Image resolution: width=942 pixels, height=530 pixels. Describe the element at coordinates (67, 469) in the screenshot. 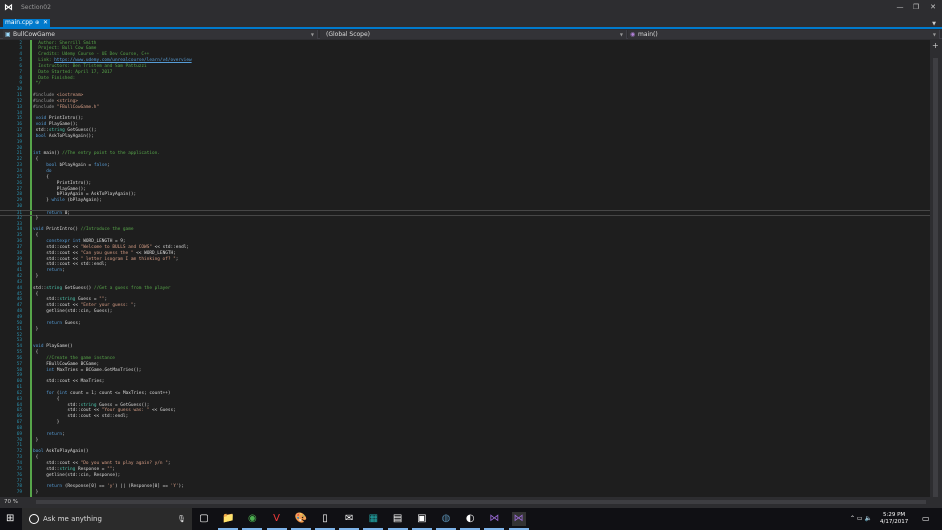

I see `code-token: string` at that location.